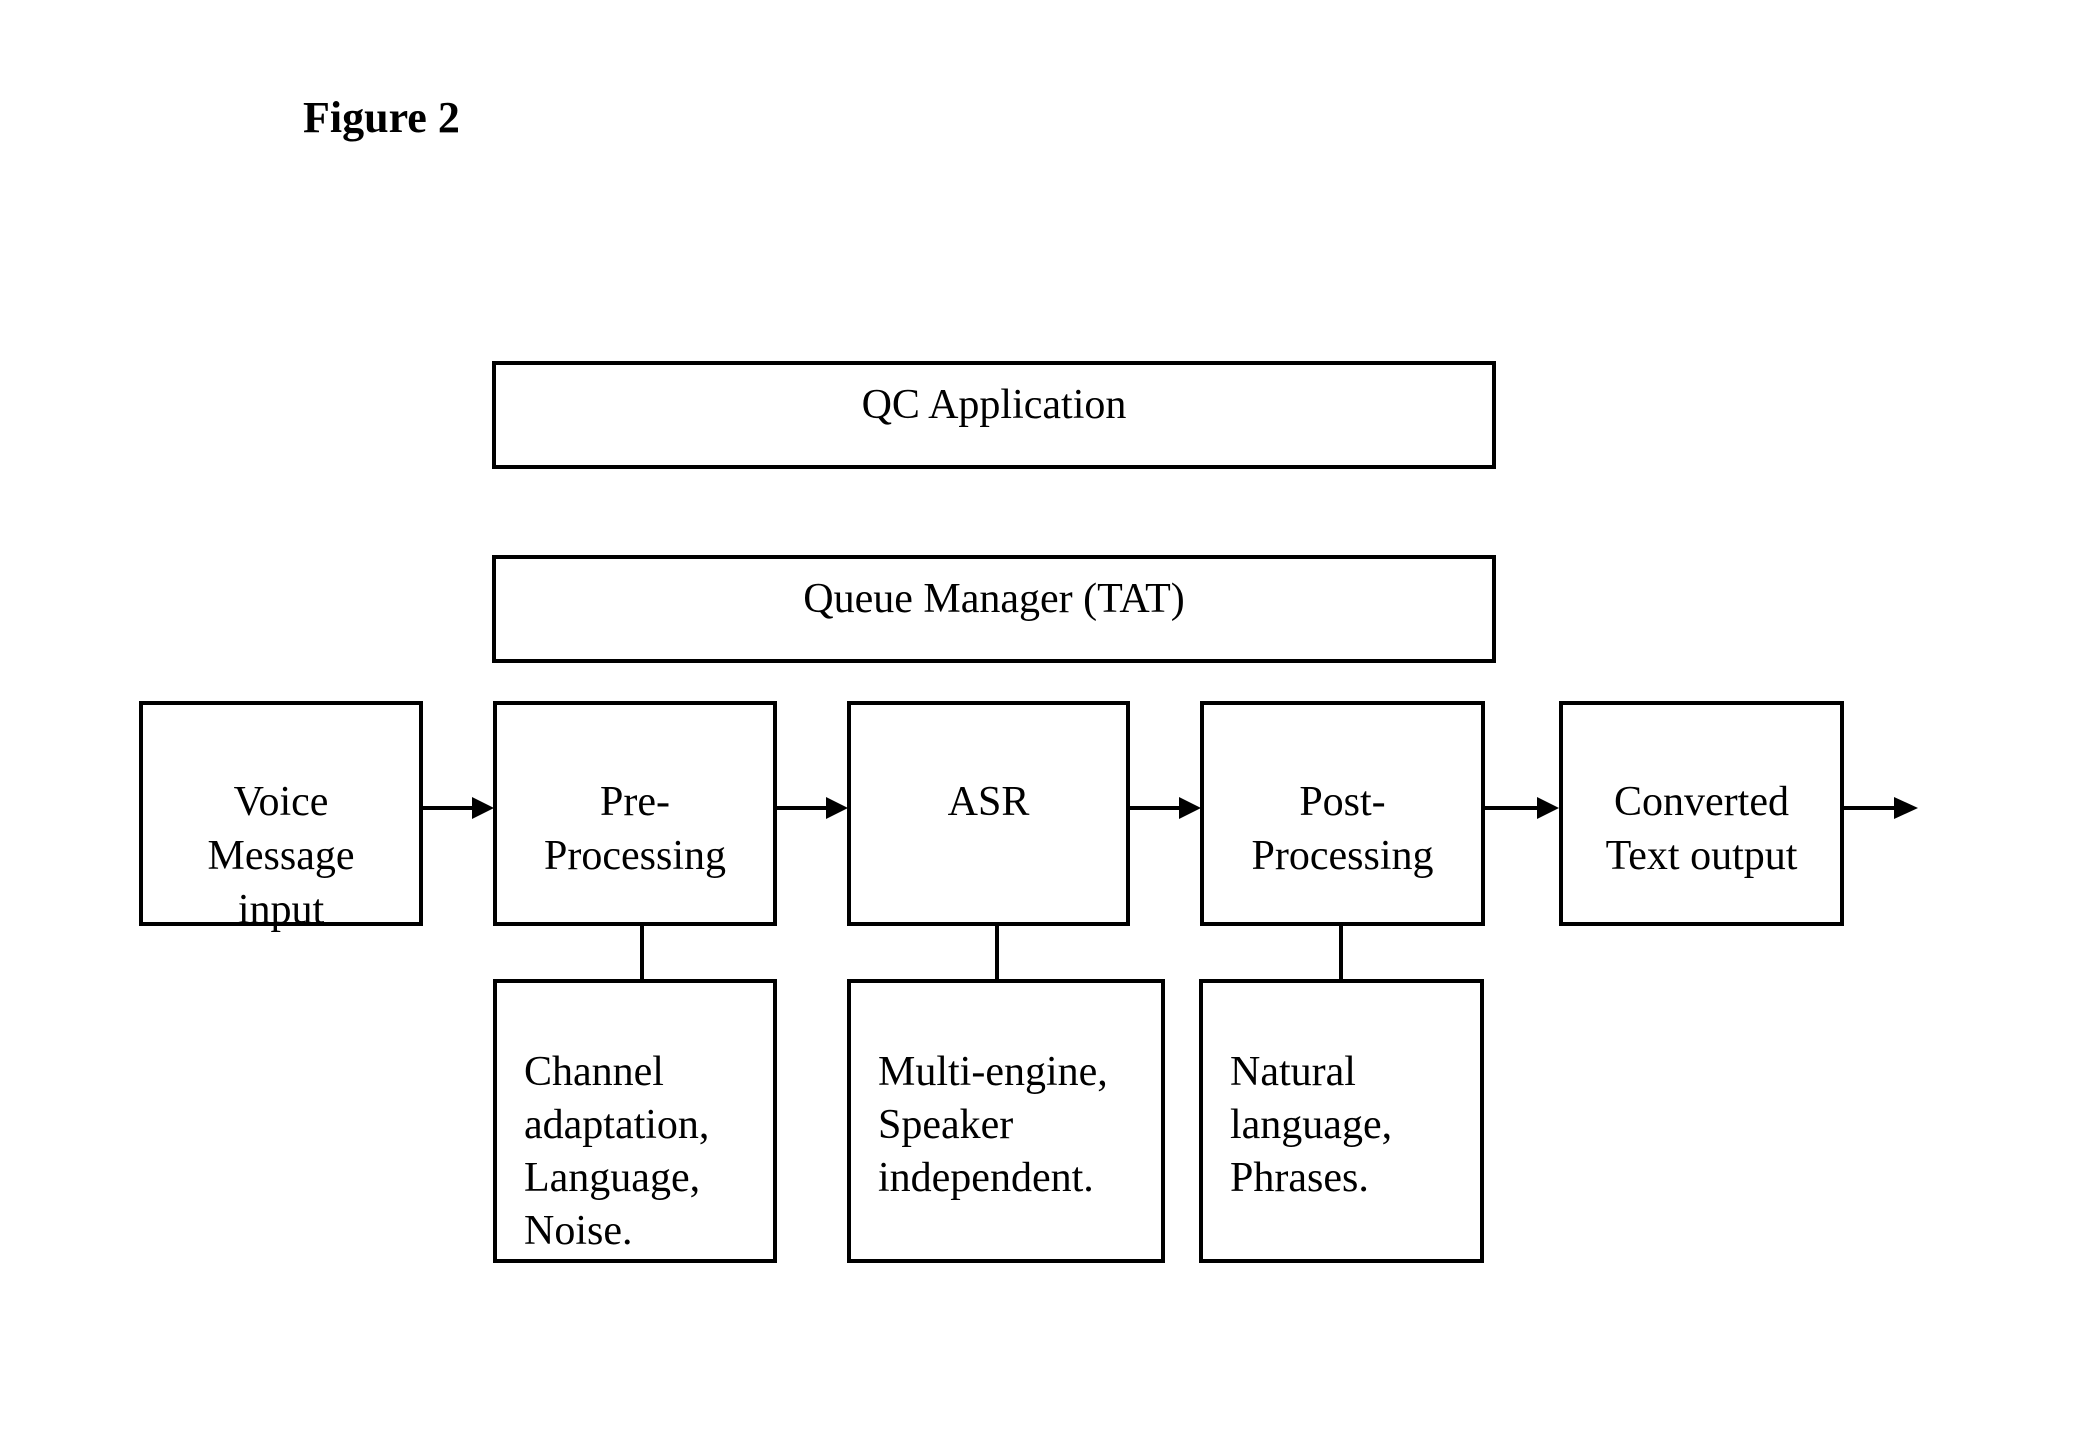  What do you see at coordinates (1311, 1125) in the screenshot?
I see `post-processing-detail-text: Natural language, Phrases.` at bounding box center [1311, 1125].